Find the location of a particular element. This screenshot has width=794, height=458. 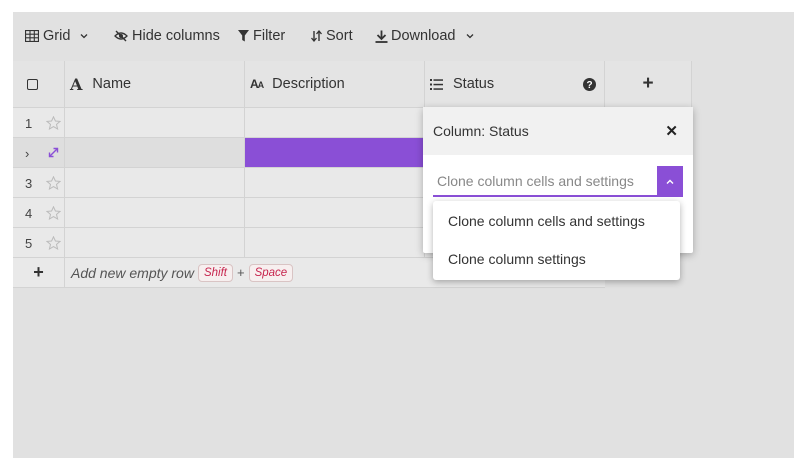

add-row-label: Add new empty row is located at coordinates (132, 272).